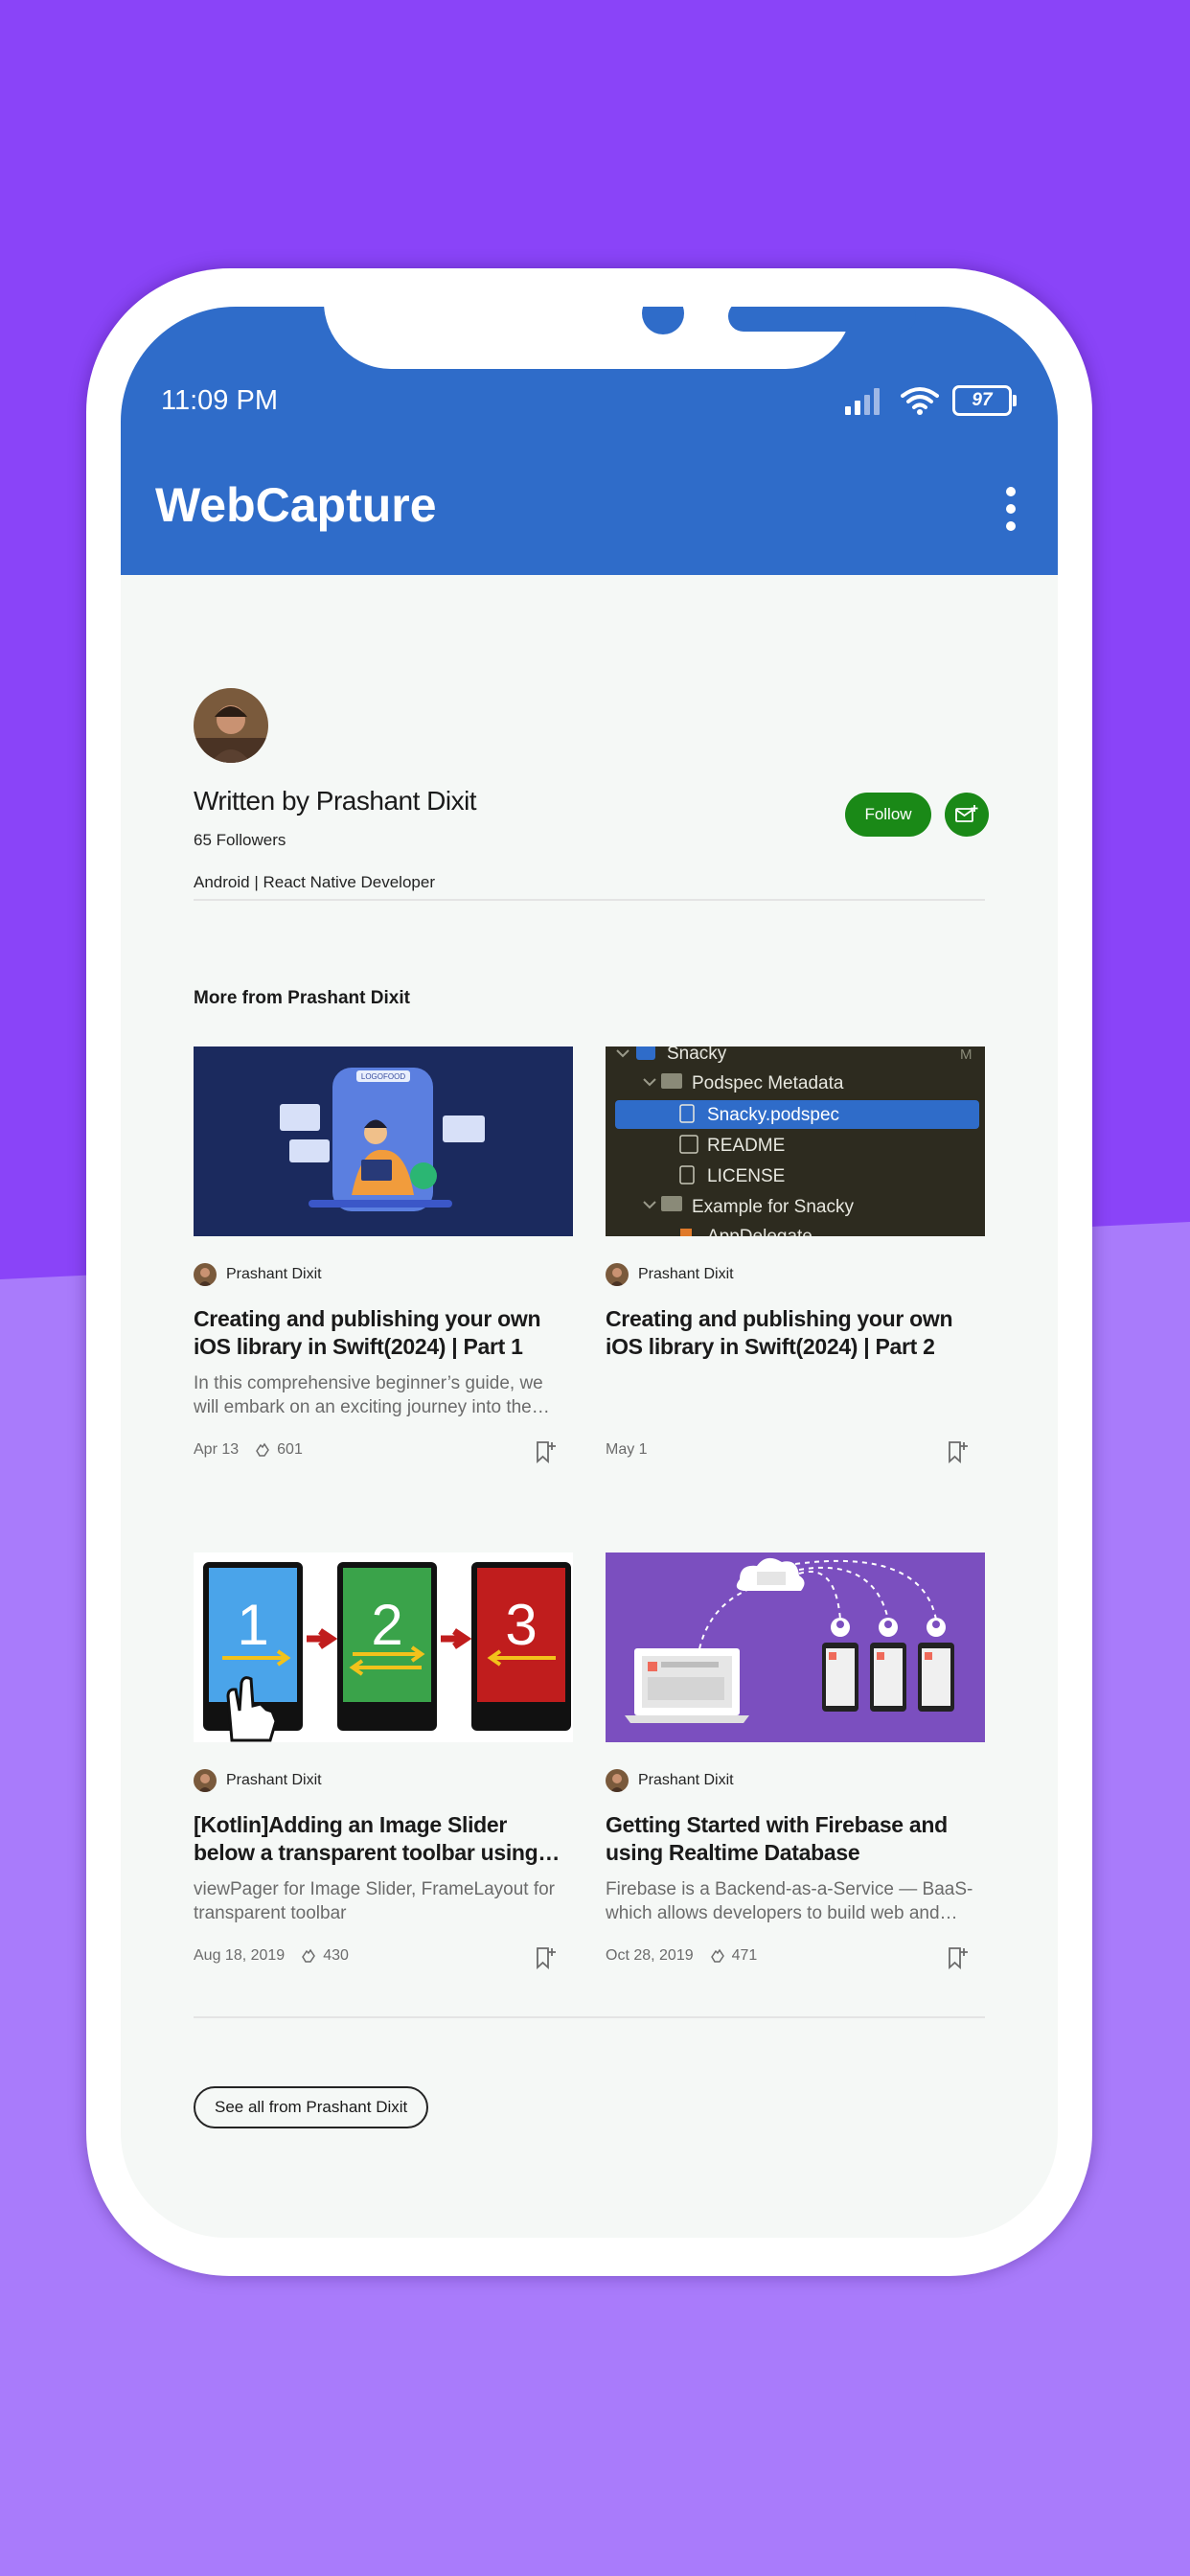 This screenshot has width=1190, height=2576. What do you see at coordinates (335, 801) in the screenshot?
I see `author-heading: Written by Prashant Dixit` at bounding box center [335, 801].